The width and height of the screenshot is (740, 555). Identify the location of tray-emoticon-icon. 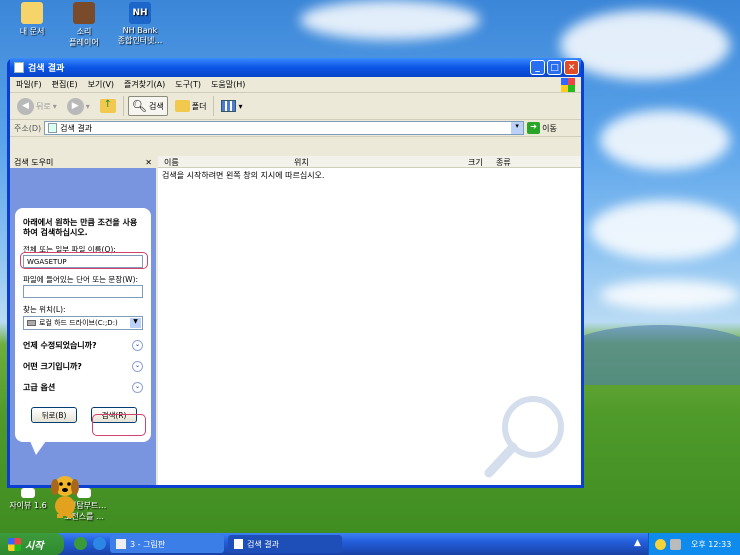
(660, 544).